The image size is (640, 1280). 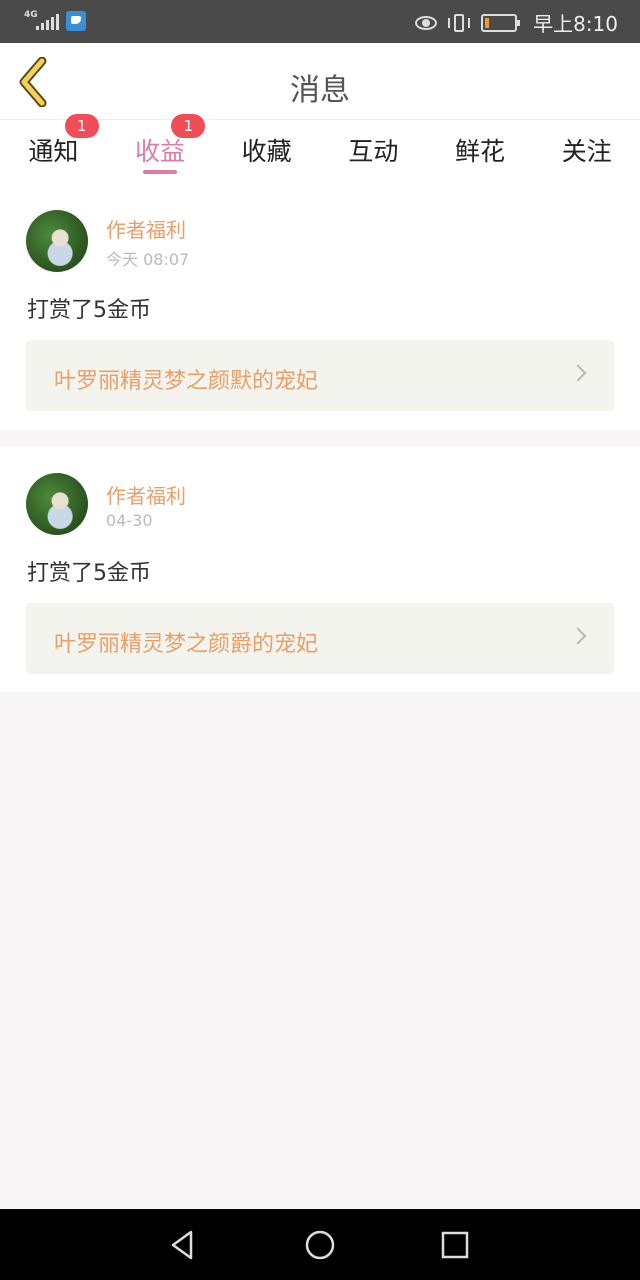 I want to click on tab-flowers: 鲜花, so click(x=480, y=151).